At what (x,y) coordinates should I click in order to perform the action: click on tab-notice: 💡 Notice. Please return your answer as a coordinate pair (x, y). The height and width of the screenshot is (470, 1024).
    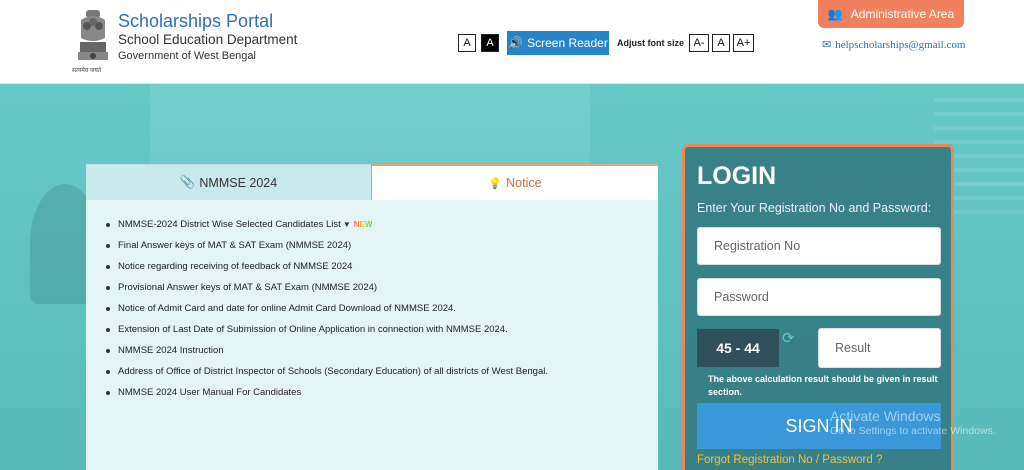
    Looking at the image, I should click on (515, 182).